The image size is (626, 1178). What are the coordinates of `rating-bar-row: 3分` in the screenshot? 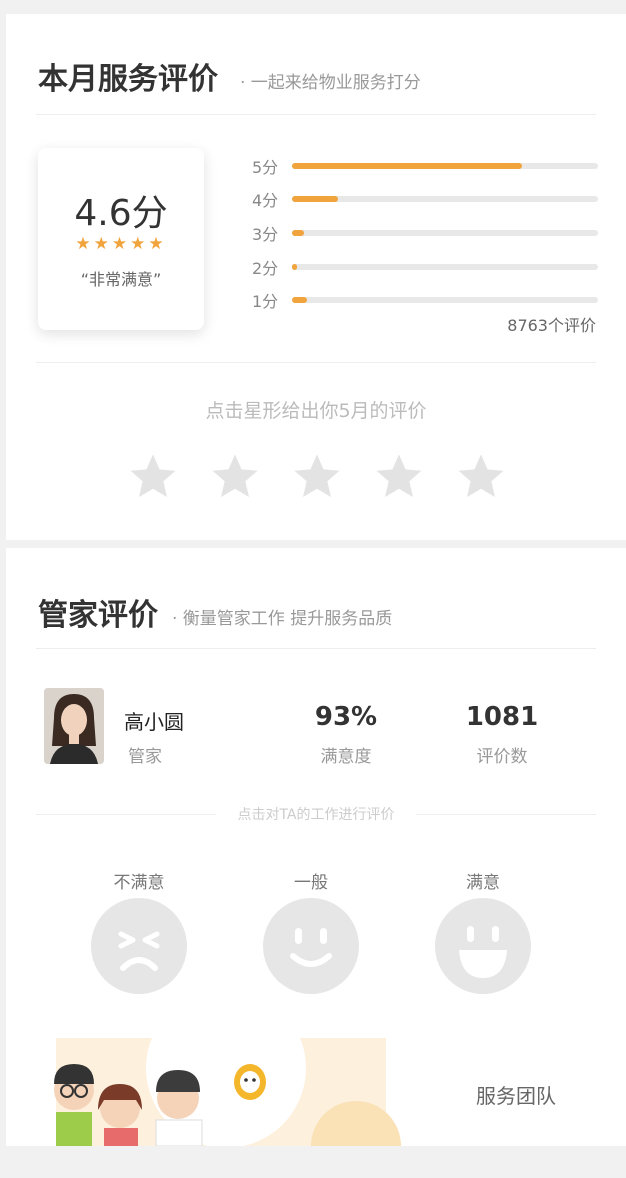 It's located at (425, 232).